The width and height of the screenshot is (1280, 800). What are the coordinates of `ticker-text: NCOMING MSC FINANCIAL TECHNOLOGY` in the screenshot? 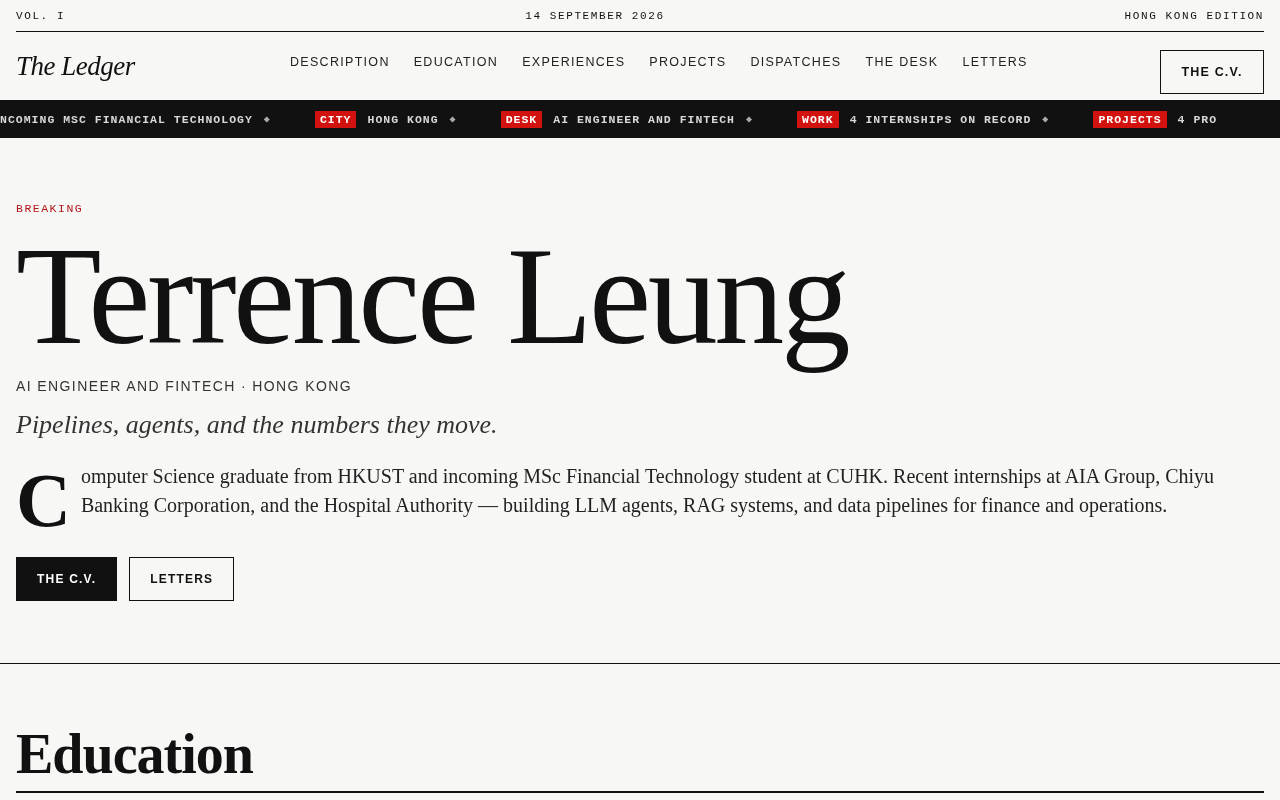 It's located at (126, 119).